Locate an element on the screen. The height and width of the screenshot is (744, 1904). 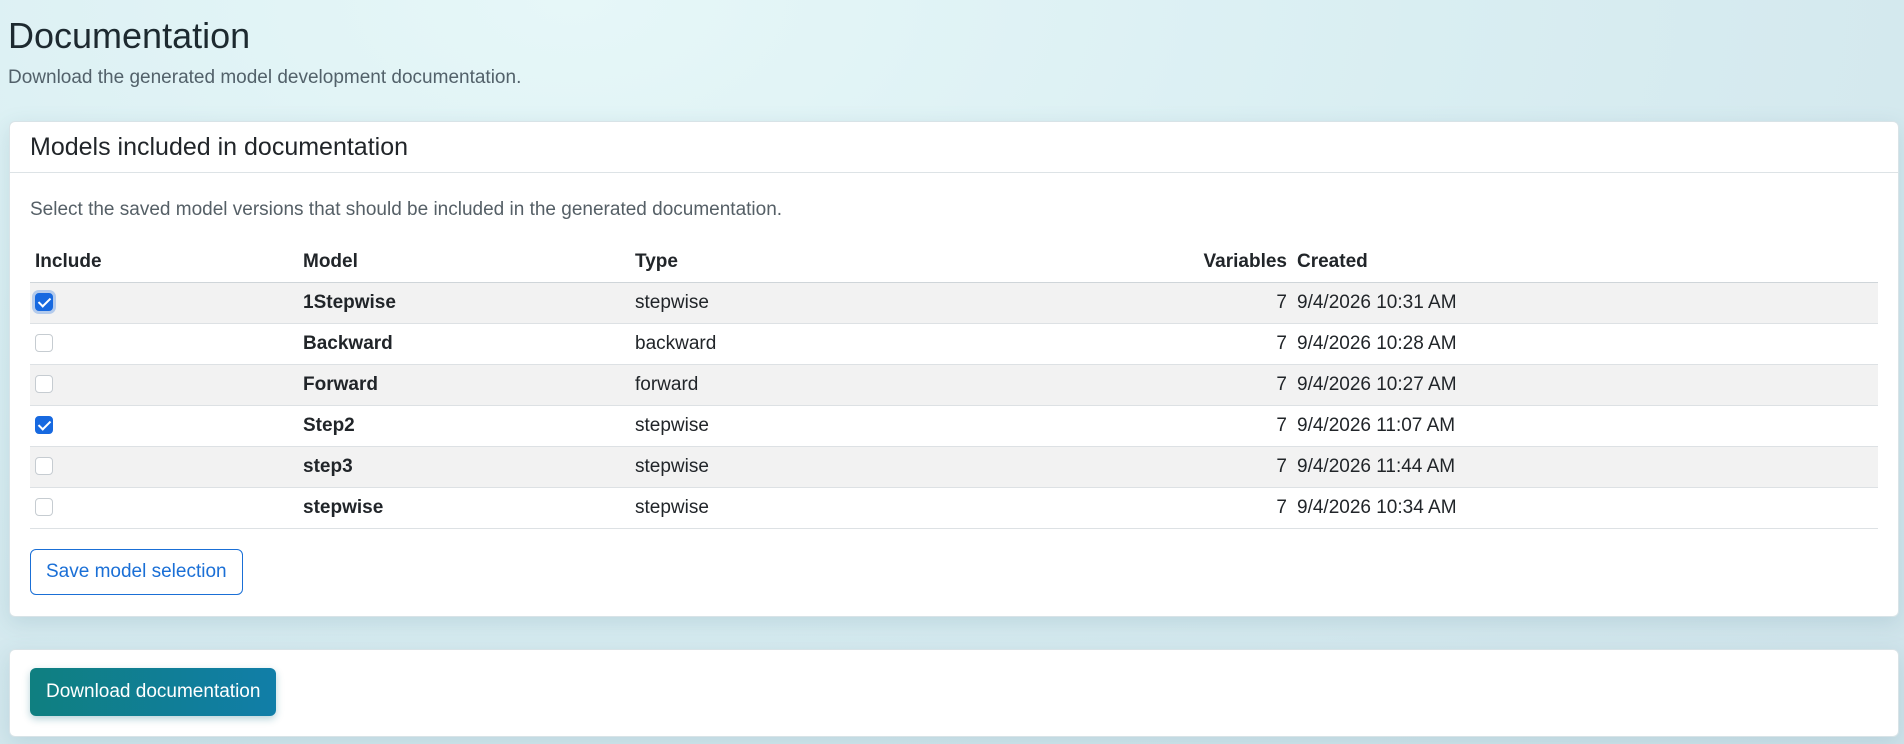
model-created: 9/4/2026 10:31 AM is located at coordinates (1585, 303).